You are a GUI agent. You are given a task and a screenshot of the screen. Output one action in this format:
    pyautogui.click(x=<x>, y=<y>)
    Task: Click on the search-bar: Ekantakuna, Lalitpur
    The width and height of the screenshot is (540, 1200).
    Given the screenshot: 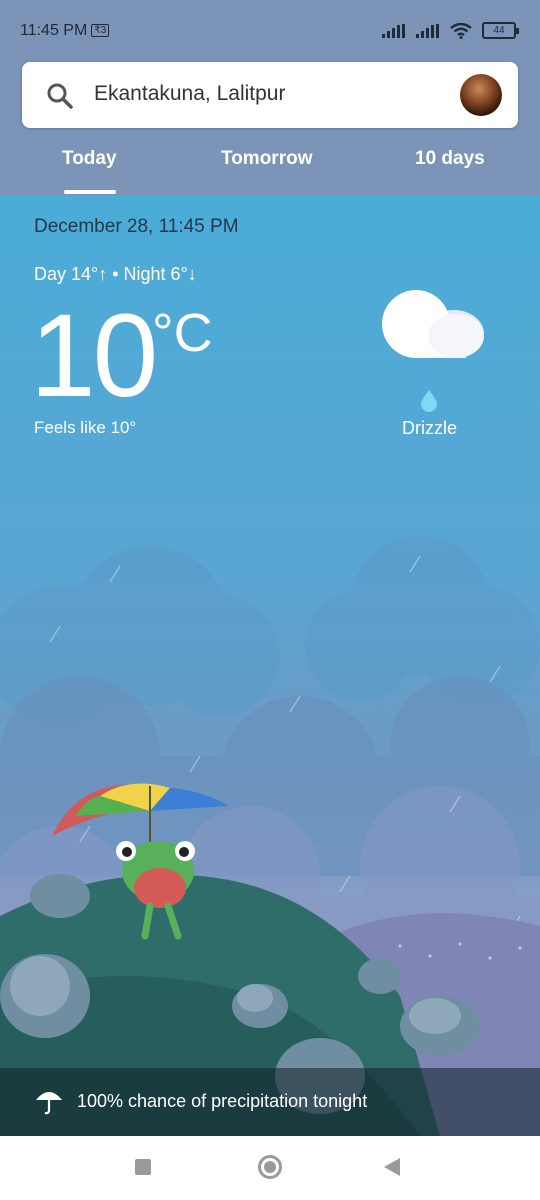 What is the action you would take?
    pyautogui.click(x=270, y=95)
    